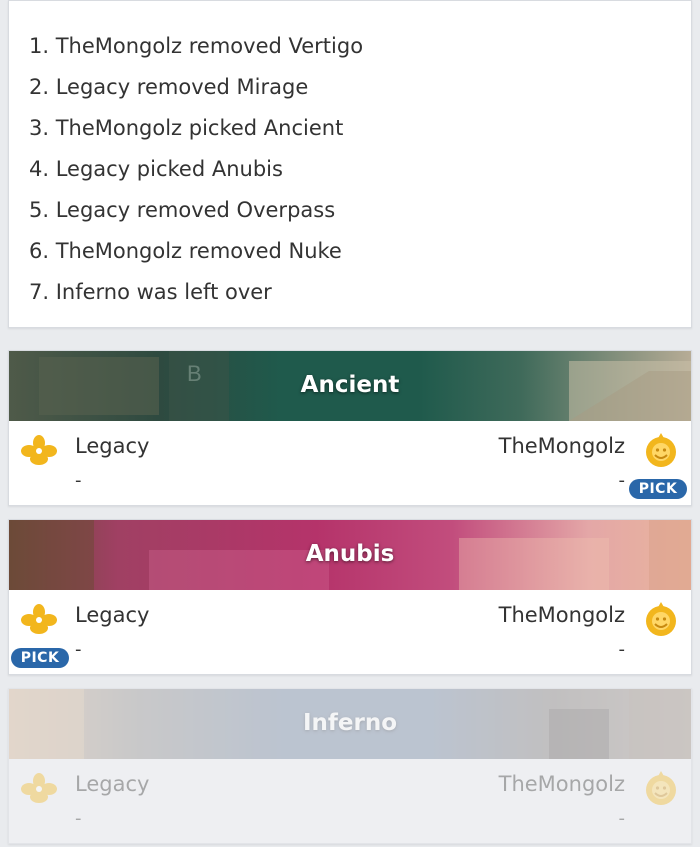 The image size is (700, 847). What do you see at coordinates (156, 169) in the screenshot?
I see `veto-step: 4. Legacy picked Anubis` at bounding box center [156, 169].